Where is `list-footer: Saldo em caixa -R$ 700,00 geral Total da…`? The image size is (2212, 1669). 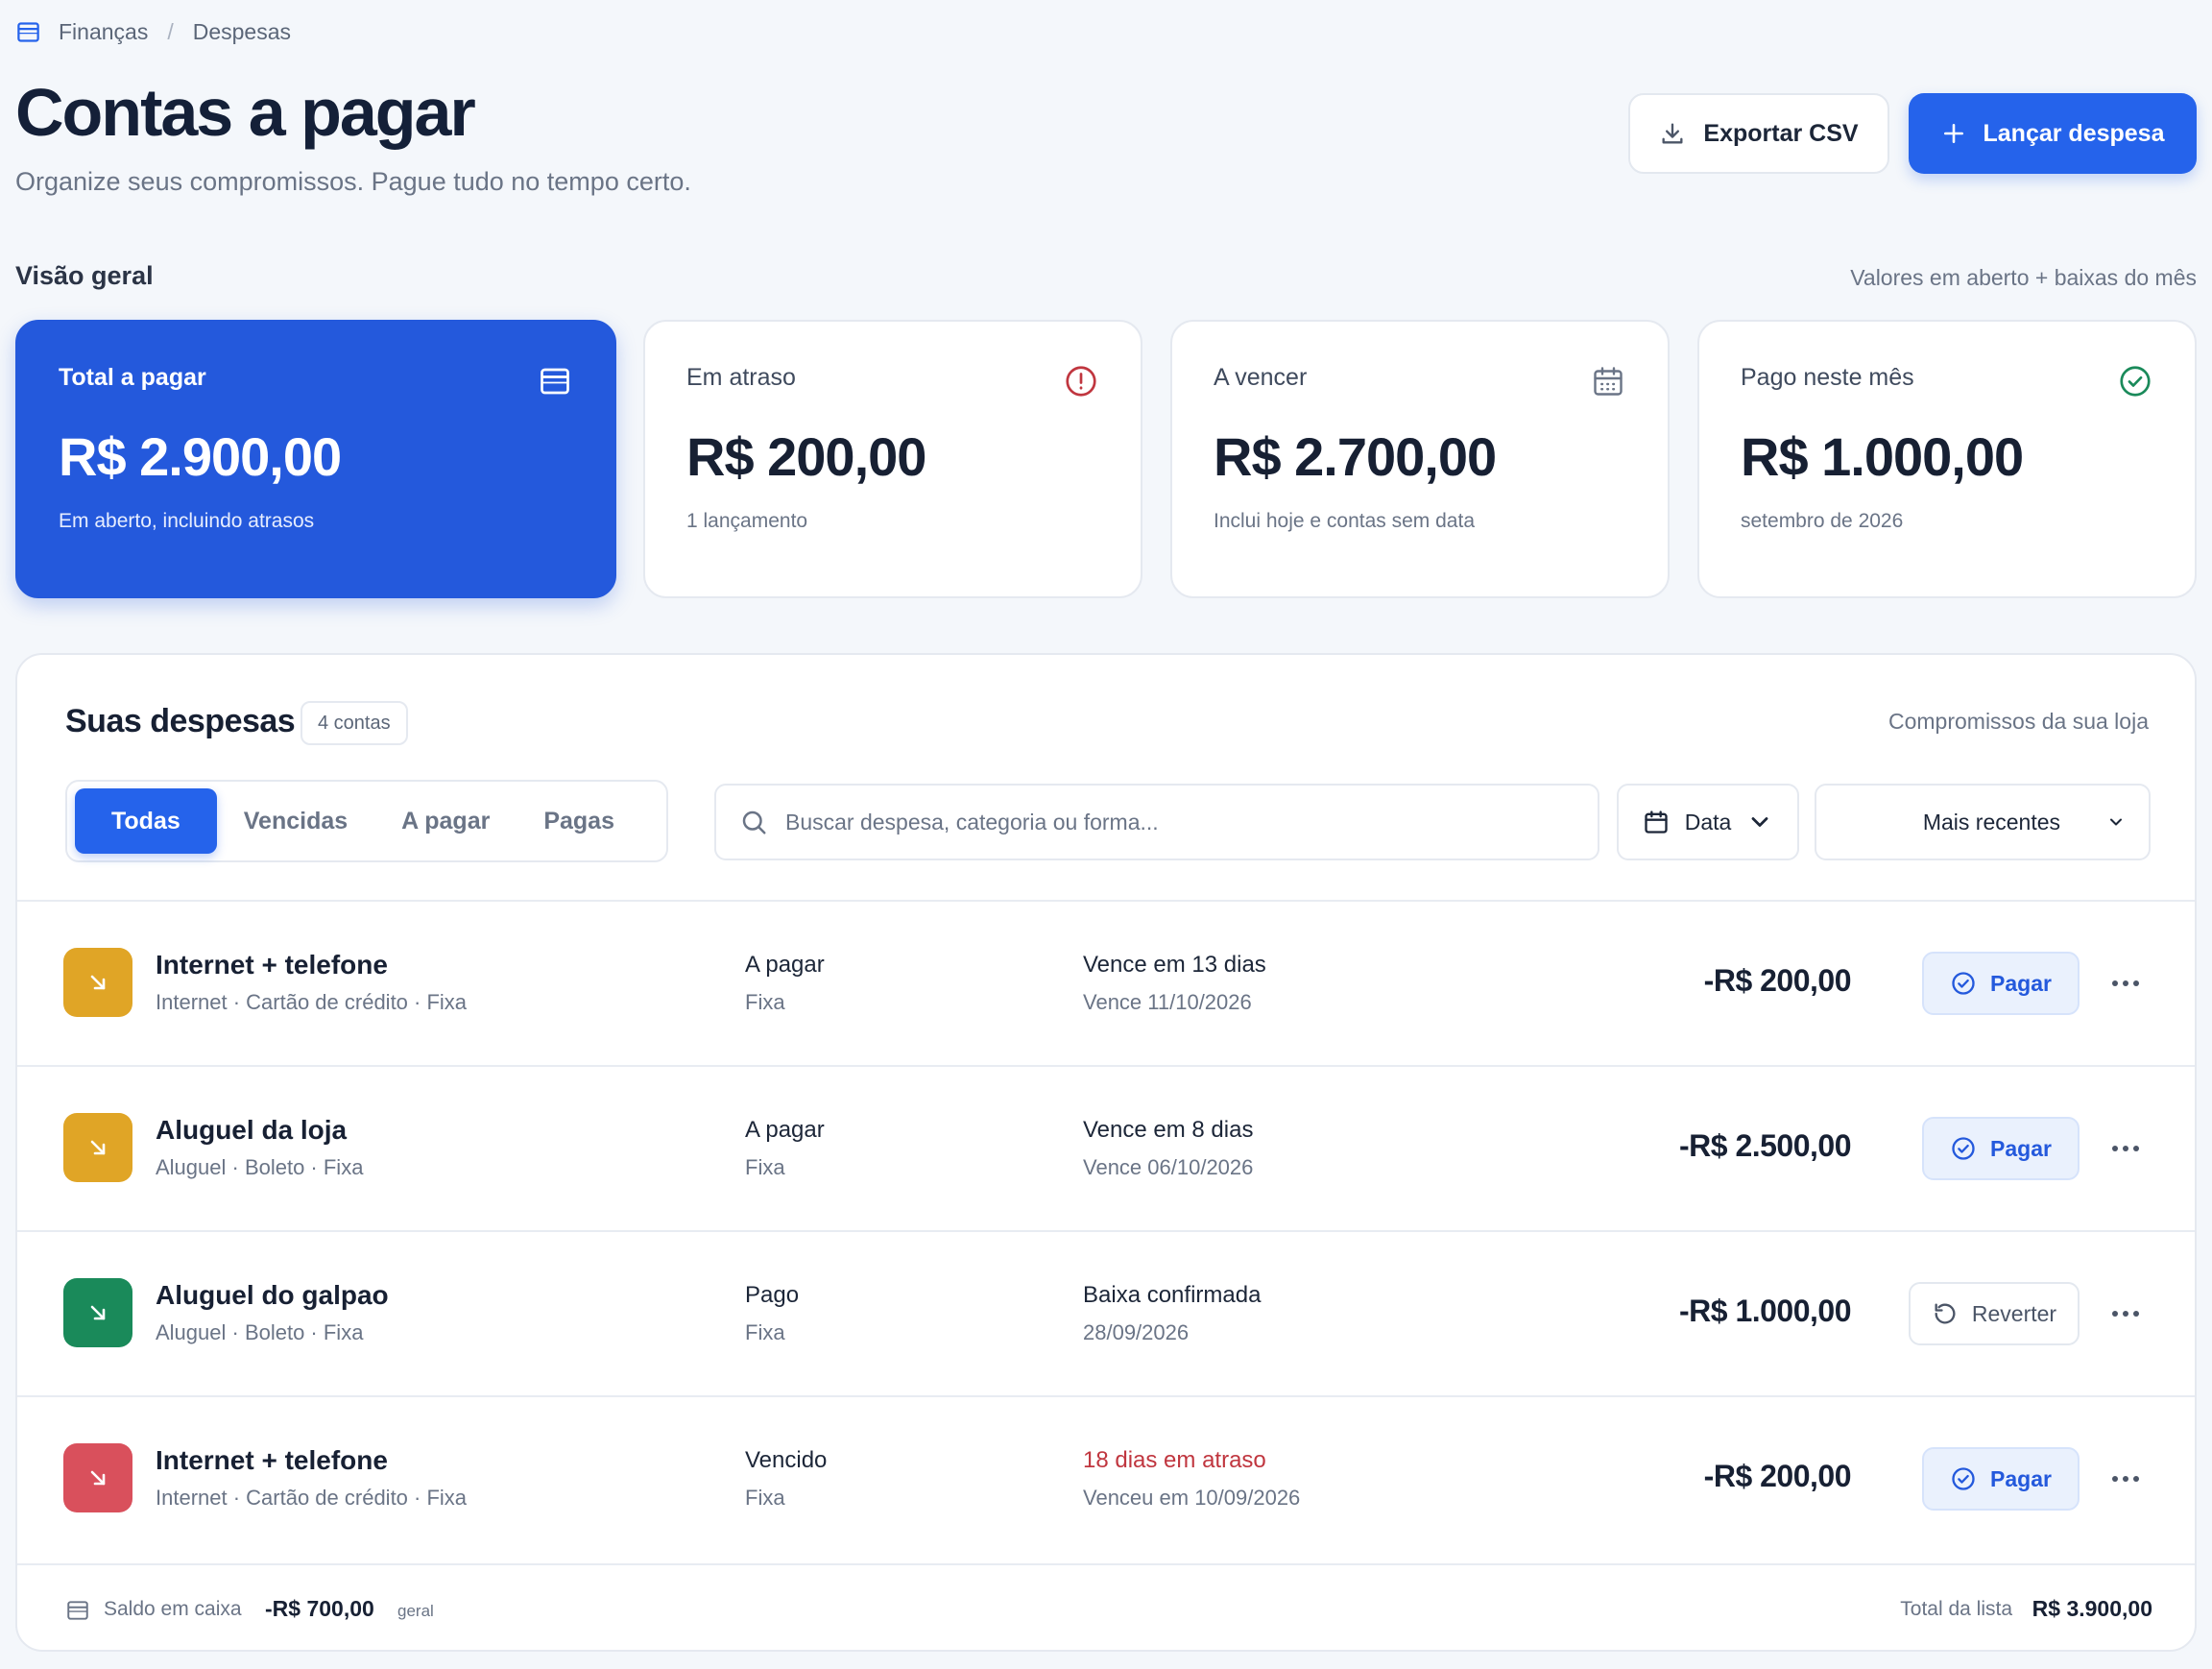
list-footer: Saldo em caixa -R$ 700,00 geral Total da… is located at coordinates (1106, 1606).